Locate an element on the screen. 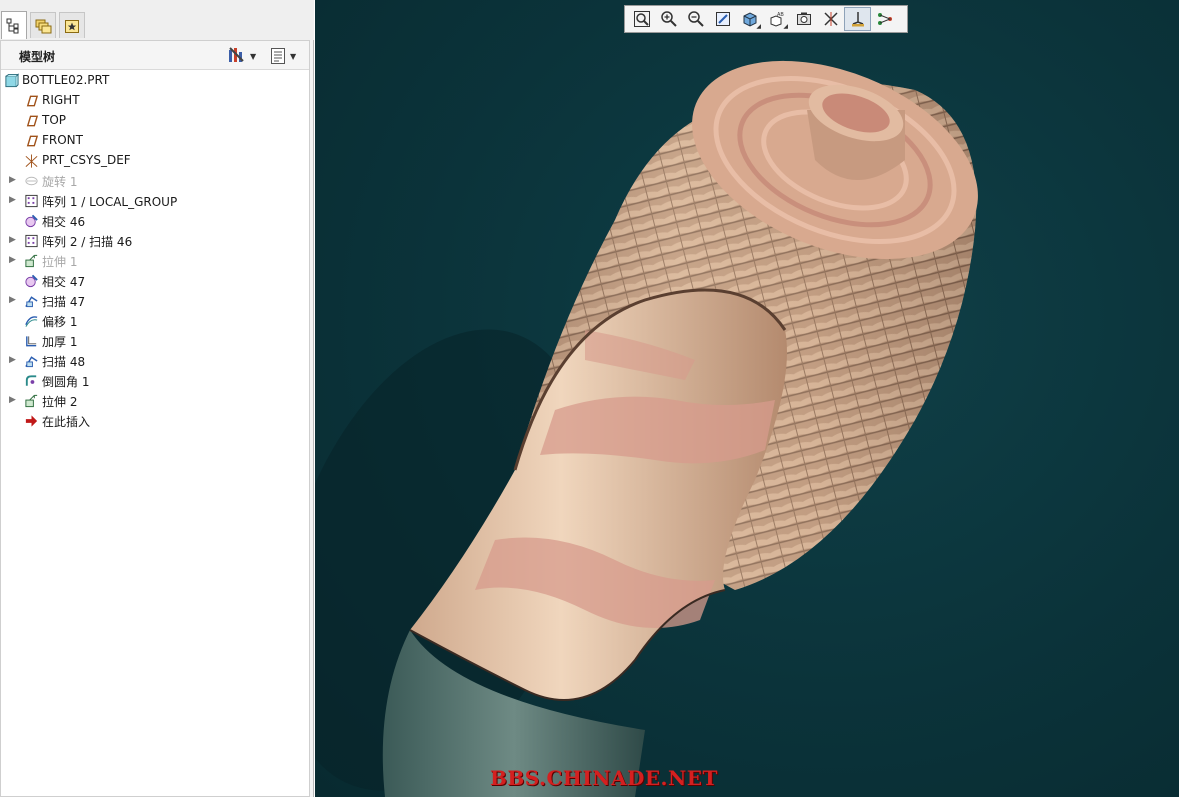 This screenshot has height=797, width=1179. display-style-button: ◢ is located at coordinates (749, 19).